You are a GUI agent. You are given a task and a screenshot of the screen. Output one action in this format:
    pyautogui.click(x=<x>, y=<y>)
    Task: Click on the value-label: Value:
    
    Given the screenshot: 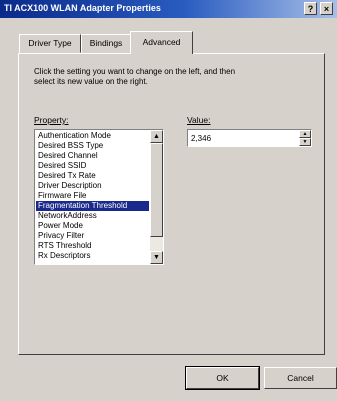 What is the action you would take?
    pyautogui.click(x=199, y=120)
    